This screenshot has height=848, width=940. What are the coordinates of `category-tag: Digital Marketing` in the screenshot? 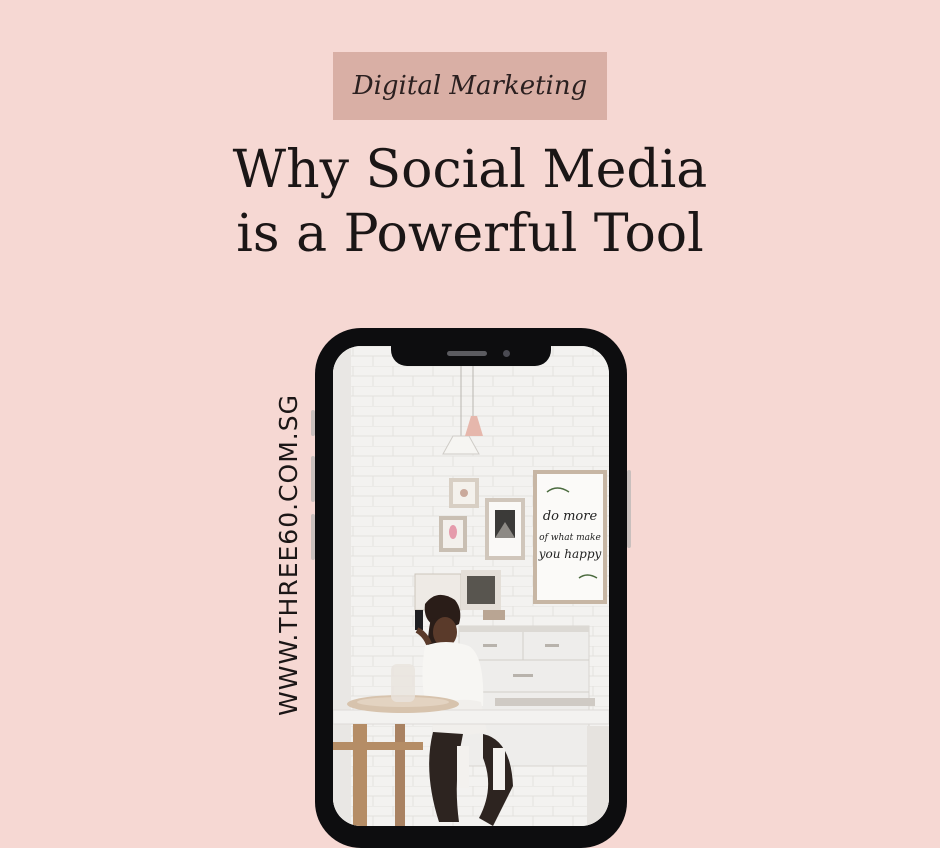 It's located at (470, 86).